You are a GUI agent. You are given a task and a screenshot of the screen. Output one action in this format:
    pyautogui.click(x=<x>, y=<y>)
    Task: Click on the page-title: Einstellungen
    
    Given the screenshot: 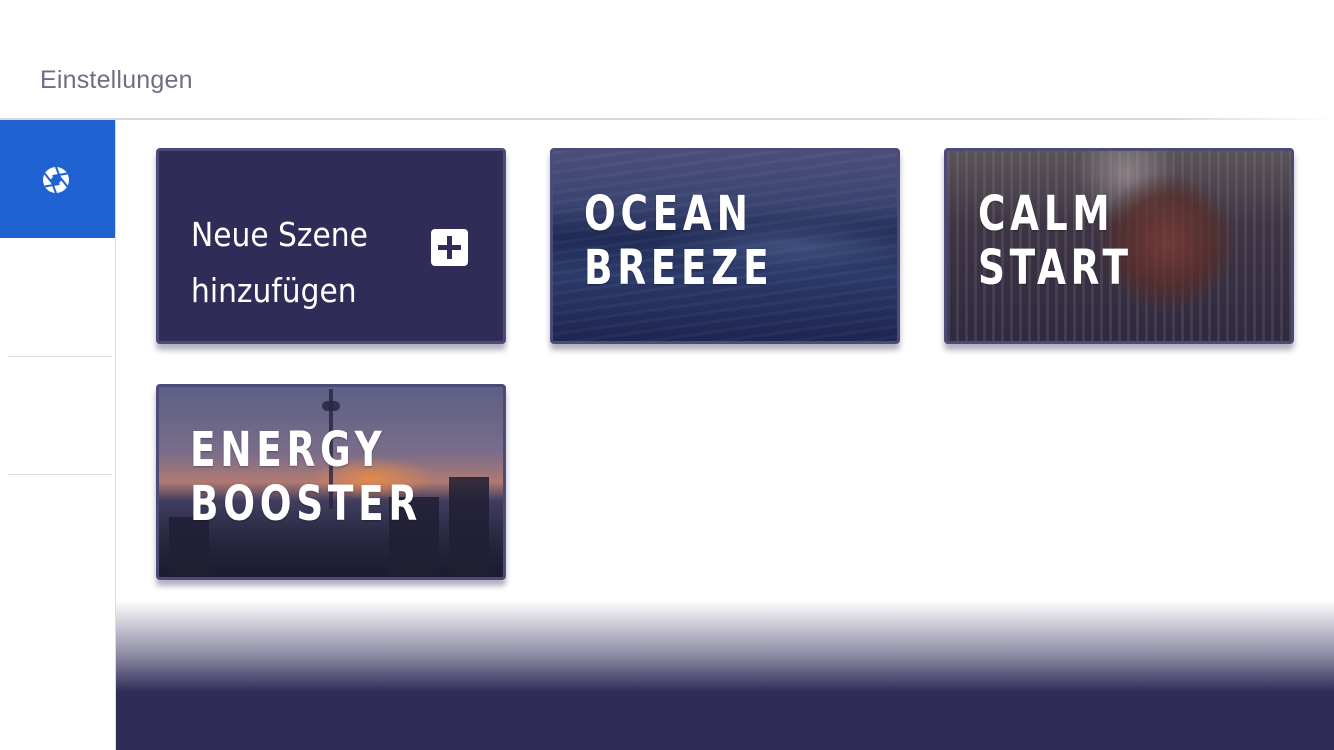 What is the action you would take?
    pyautogui.click(x=116, y=80)
    